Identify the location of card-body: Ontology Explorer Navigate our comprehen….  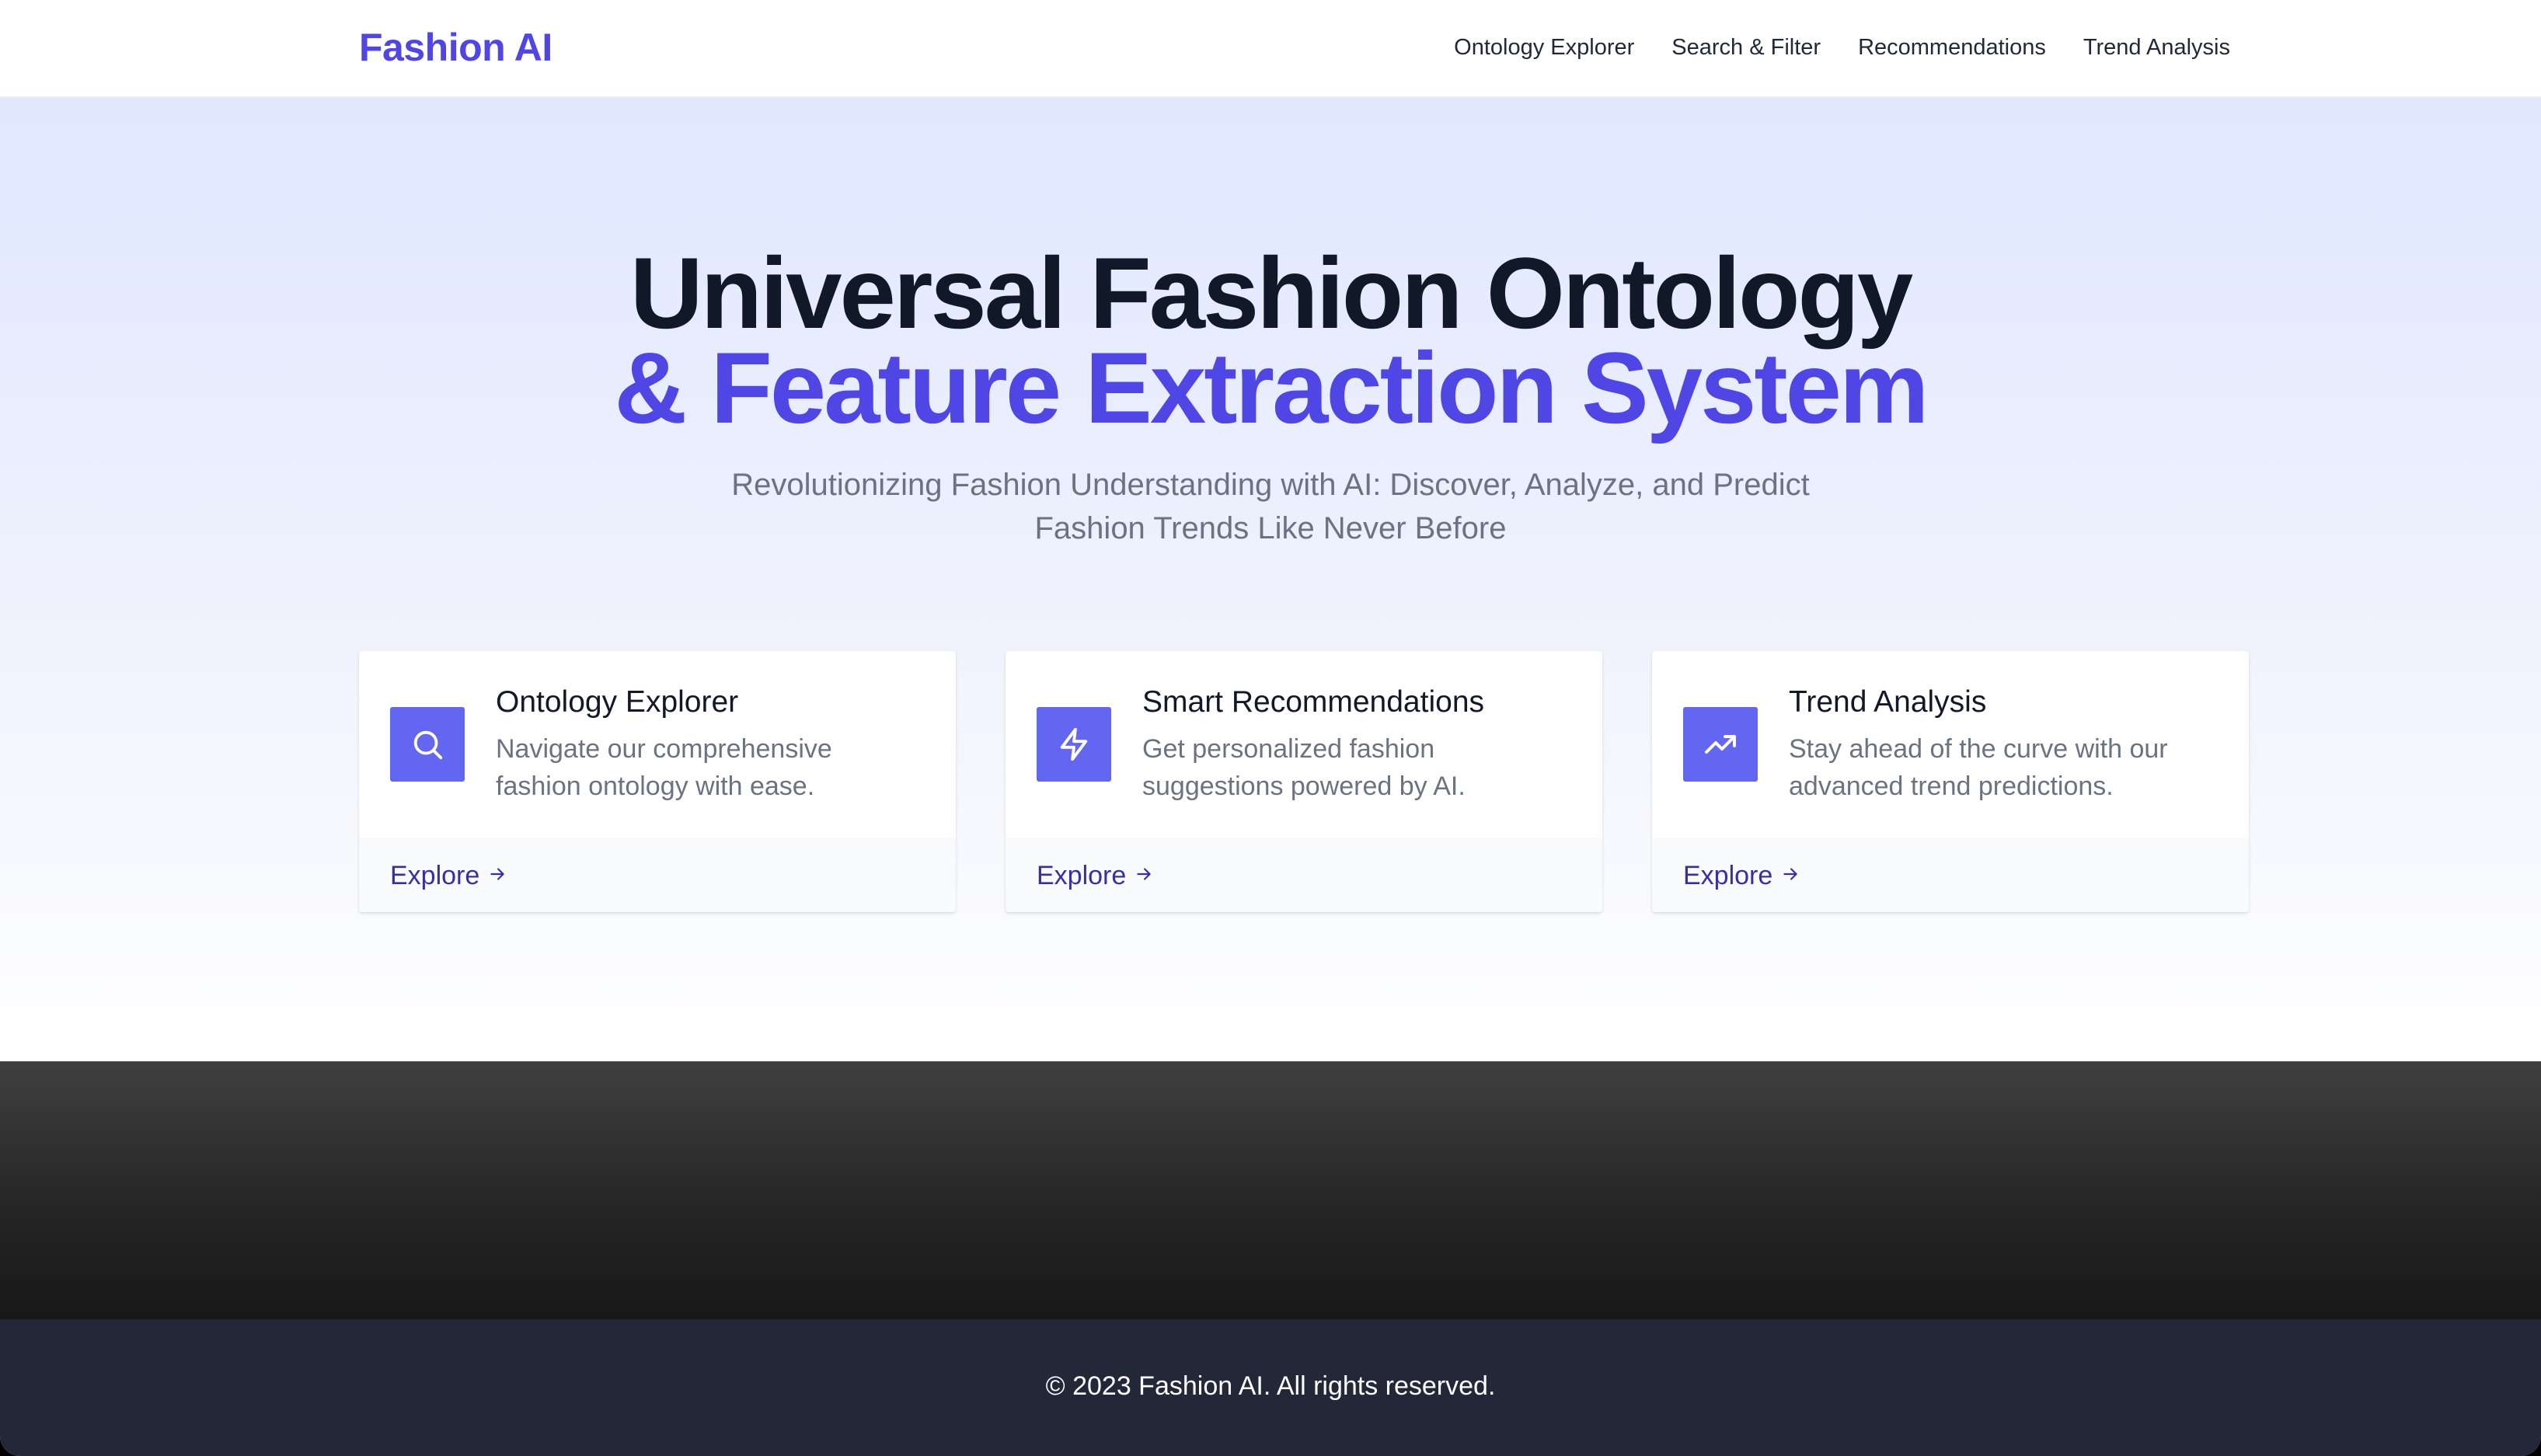
(657, 745).